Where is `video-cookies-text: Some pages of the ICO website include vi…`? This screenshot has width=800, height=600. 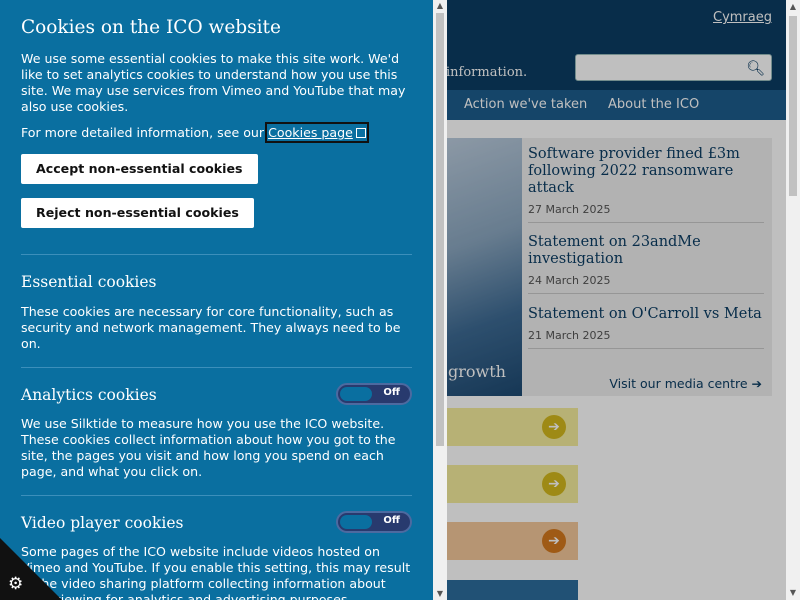 video-cookies-text: Some pages of the ICO website include vi… is located at coordinates (216, 572).